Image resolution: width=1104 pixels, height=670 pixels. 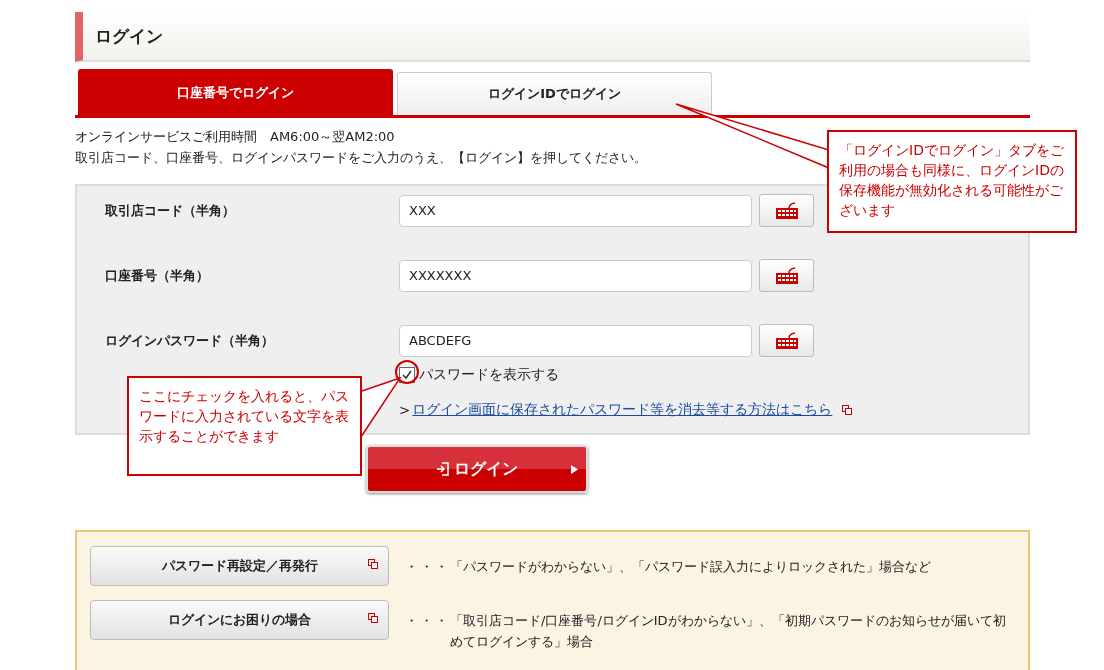 I want to click on caret-icon, so click(x=574, y=469).